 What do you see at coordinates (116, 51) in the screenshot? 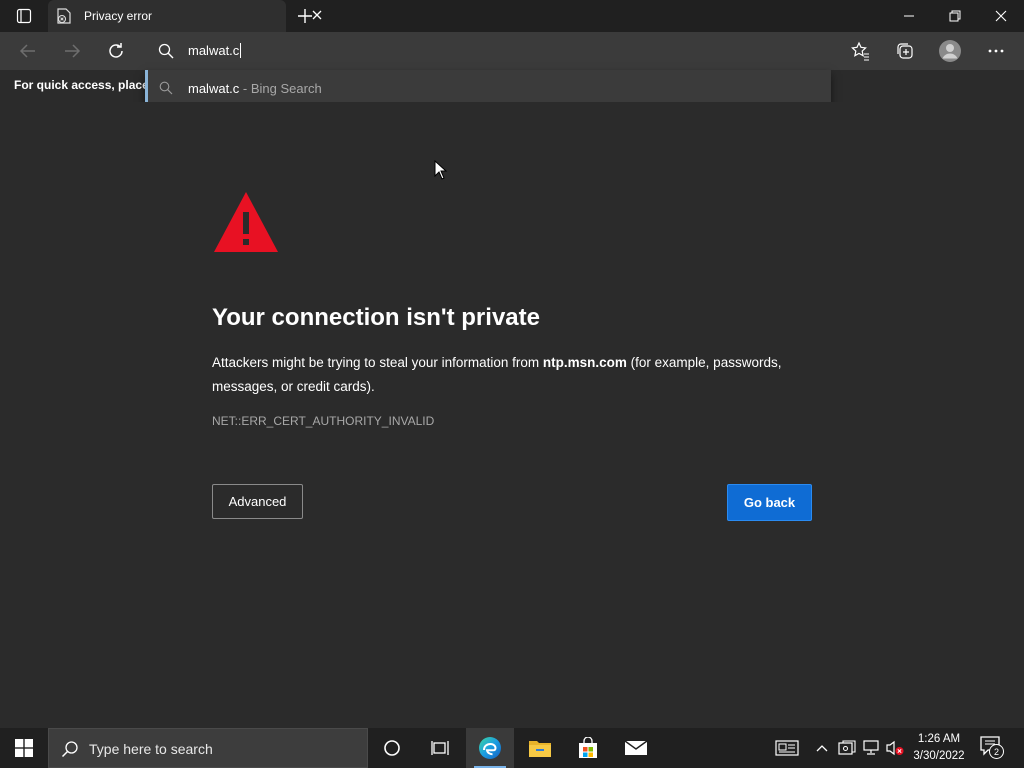
I see `refresh-icon` at bounding box center [116, 51].